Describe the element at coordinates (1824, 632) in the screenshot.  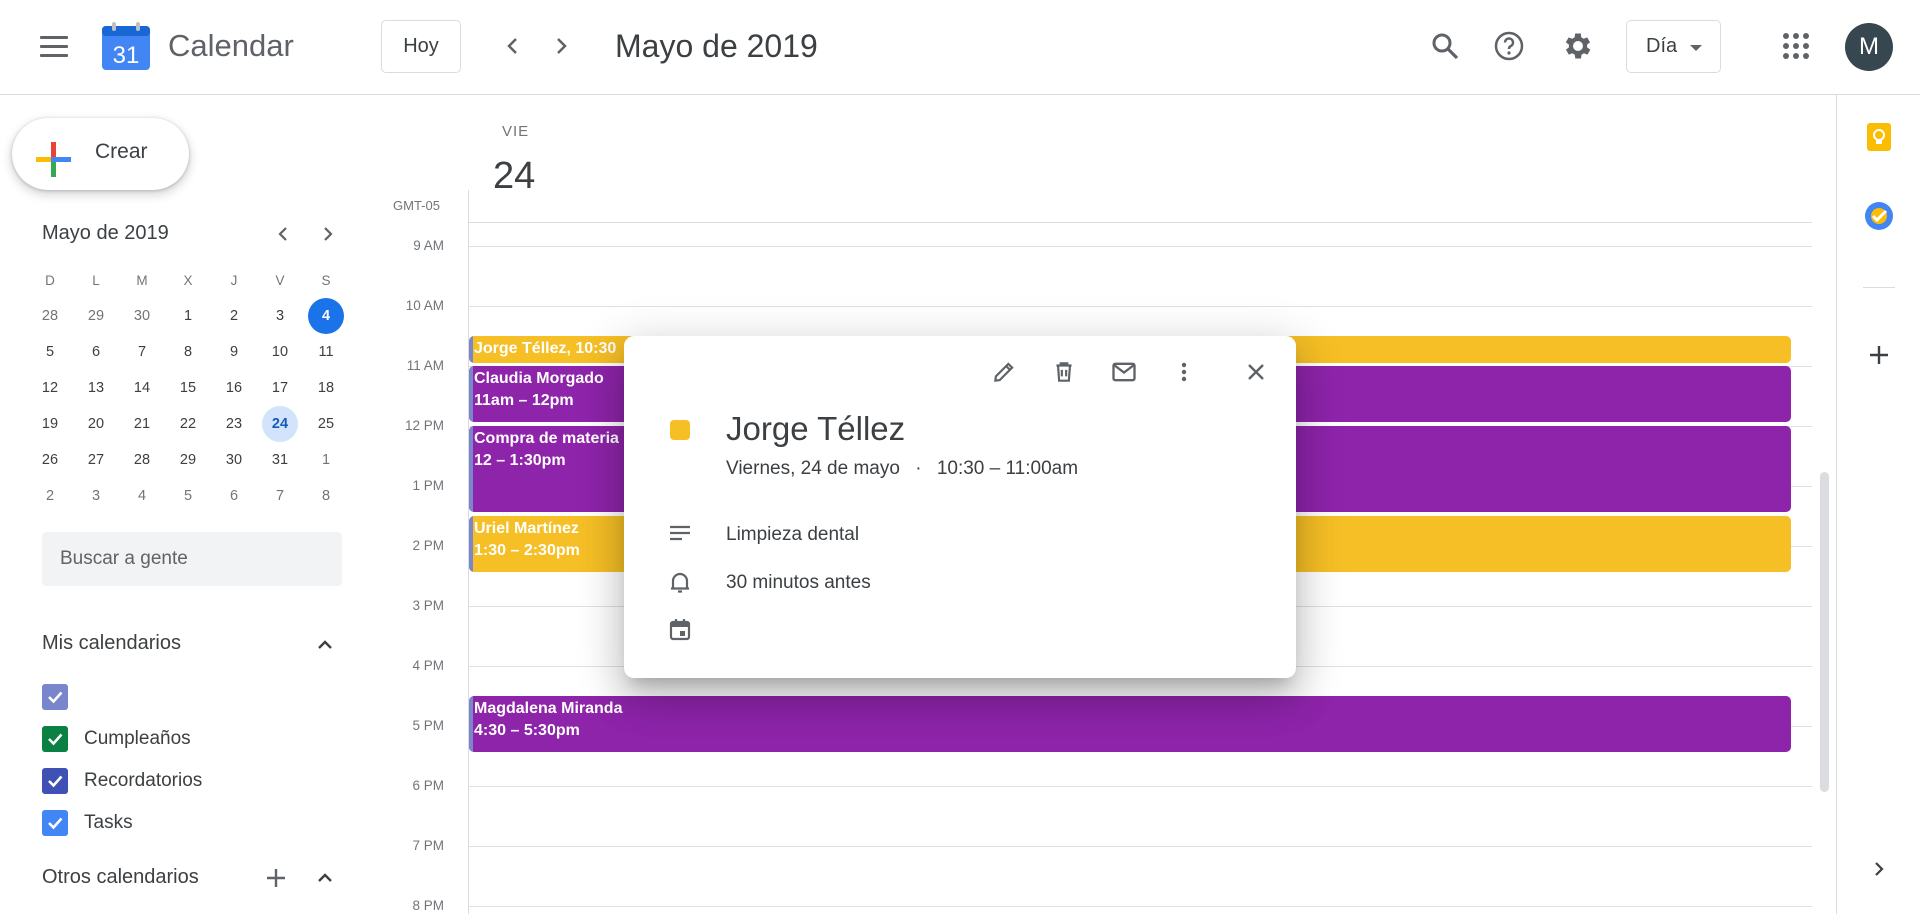
I see `scrollbar` at that location.